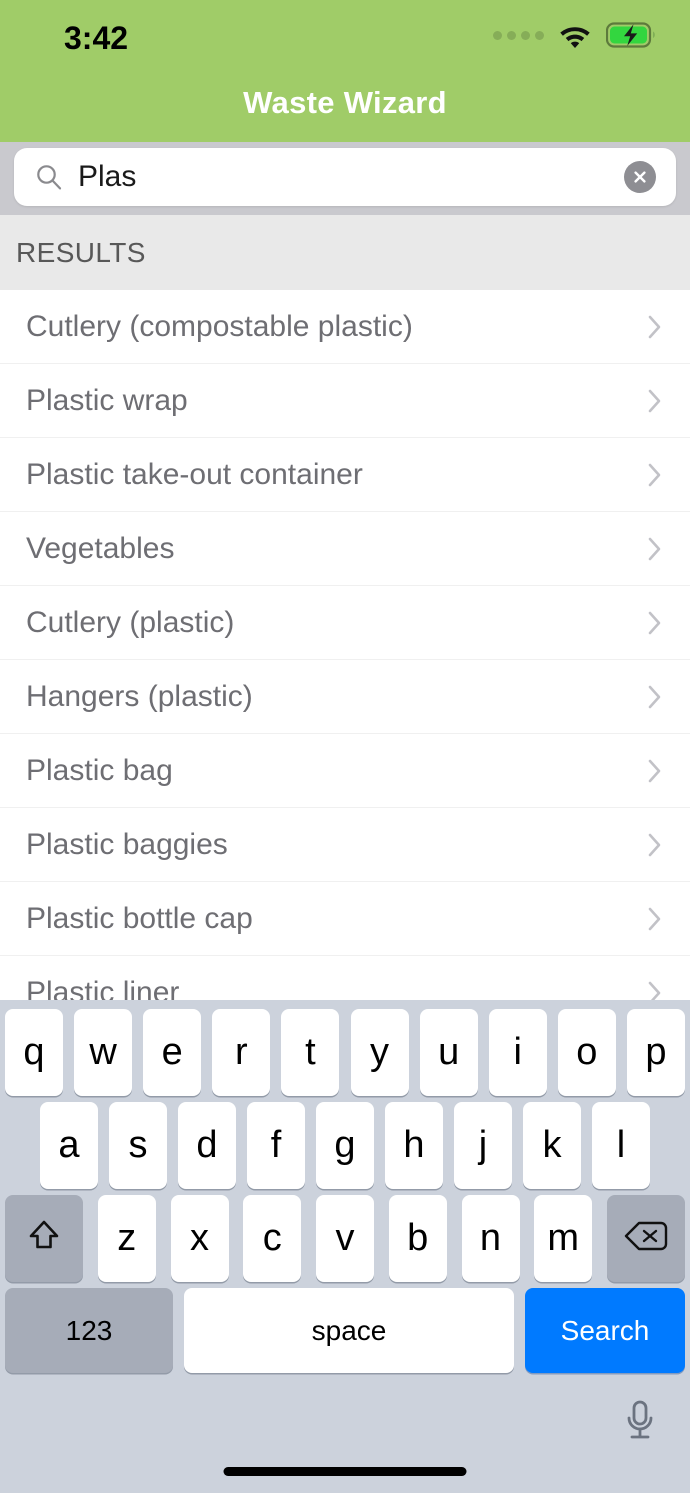  Describe the element at coordinates (241, 1052) in the screenshot. I see `key-r: r` at that location.